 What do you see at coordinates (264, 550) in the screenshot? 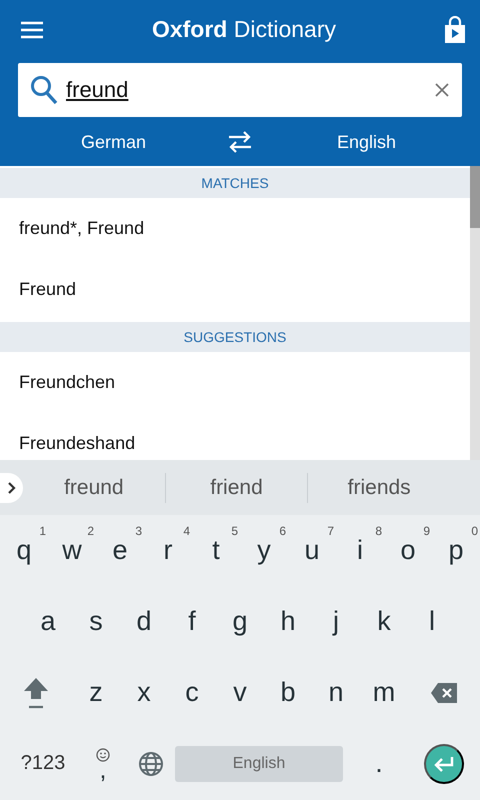
I see `key: y 6` at bounding box center [264, 550].